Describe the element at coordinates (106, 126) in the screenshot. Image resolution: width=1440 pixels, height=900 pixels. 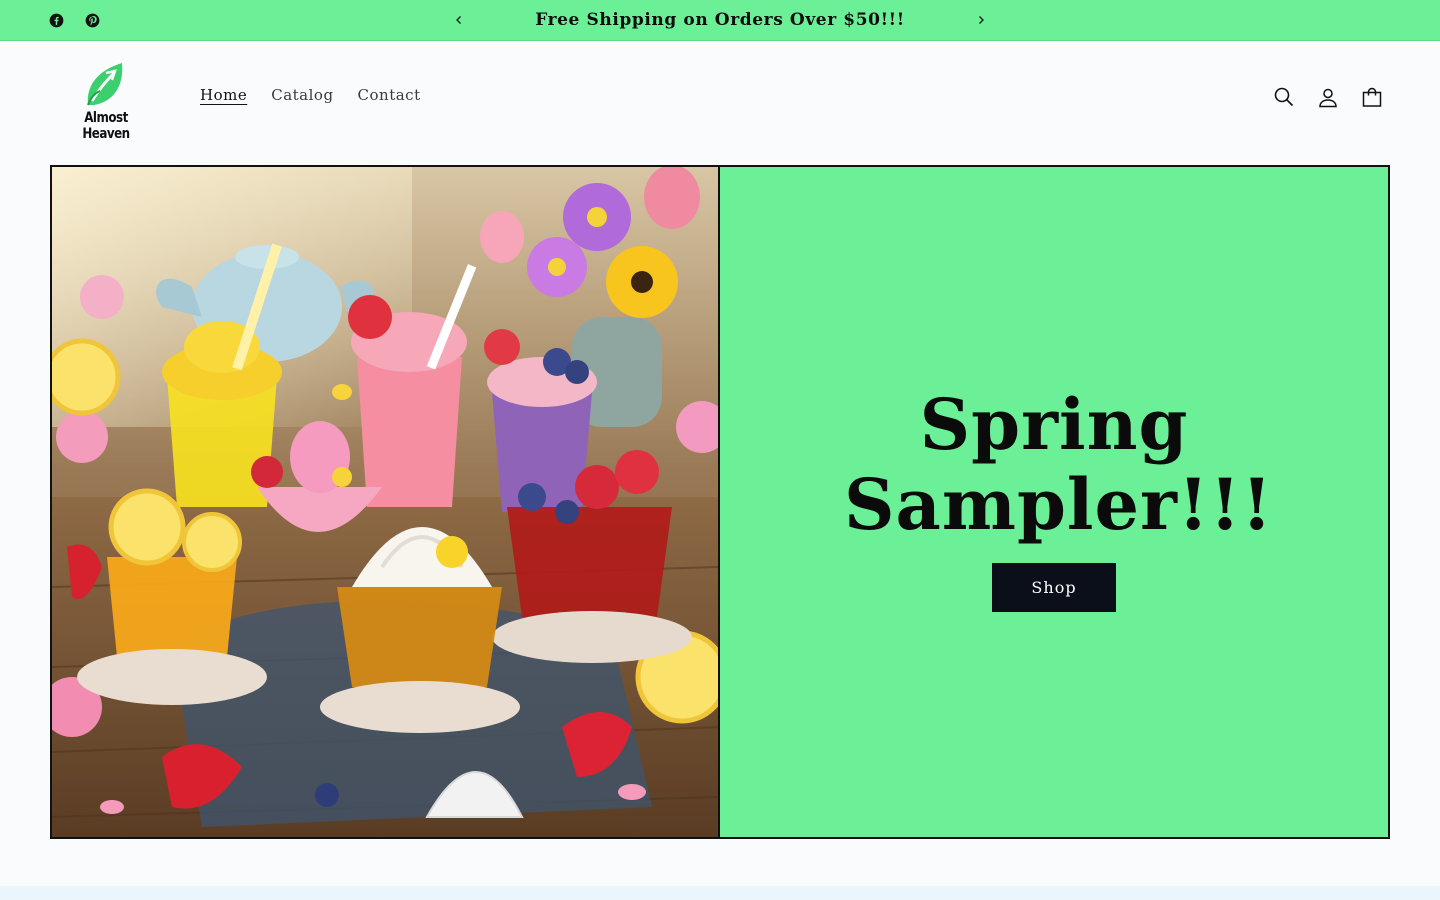
I see `logo-text: Almost Heaven` at that location.